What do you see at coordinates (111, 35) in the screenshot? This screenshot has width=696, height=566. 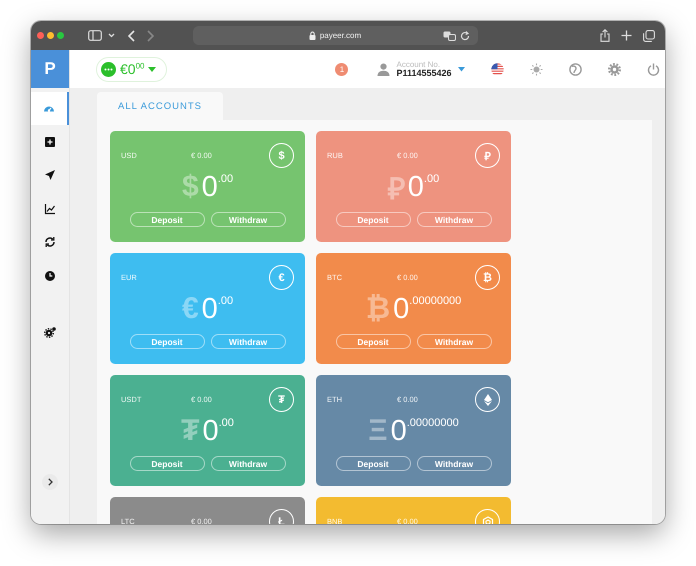 I see `chevron-down-icon` at bounding box center [111, 35].